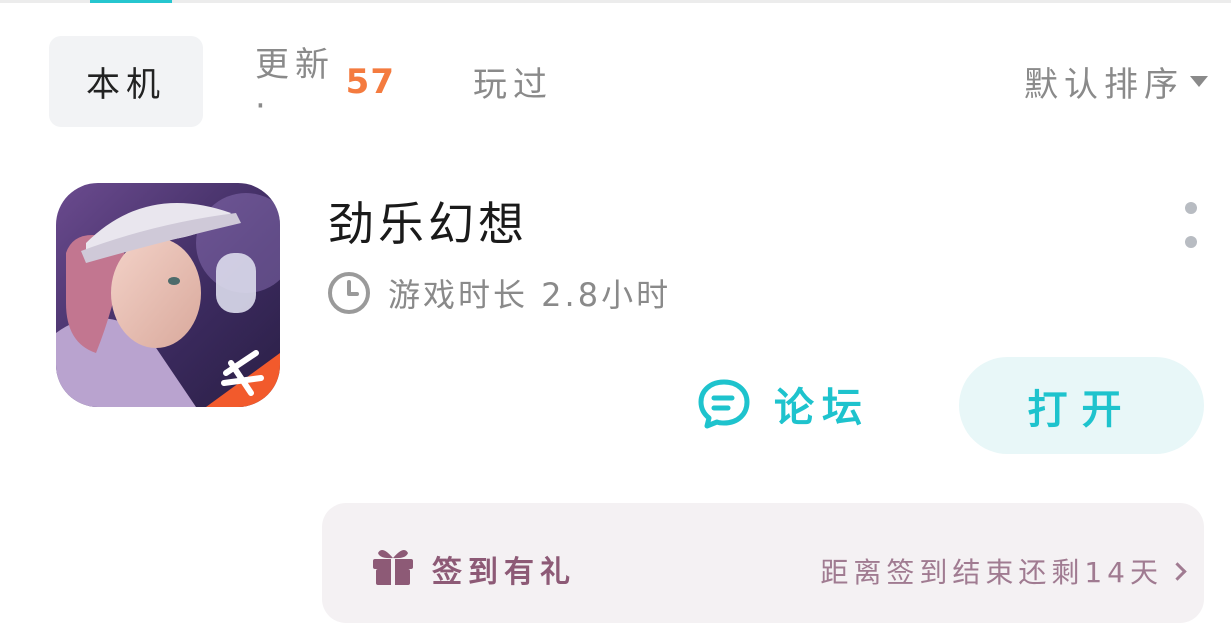 The image size is (1231, 623). What do you see at coordinates (530, 295) in the screenshot?
I see `playtime-text: 游戏时长 2.8小时` at bounding box center [530, 295].